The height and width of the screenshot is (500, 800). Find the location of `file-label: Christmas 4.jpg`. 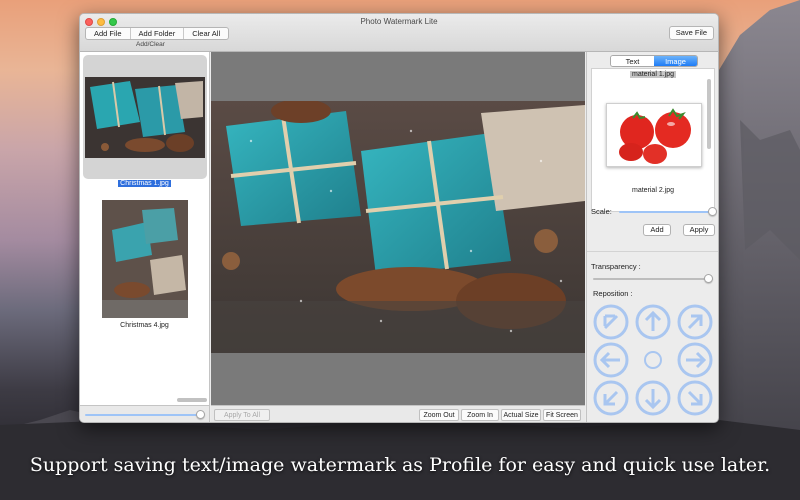

file-label: Christmas 4.jpg is located at coordinates (144, 325).